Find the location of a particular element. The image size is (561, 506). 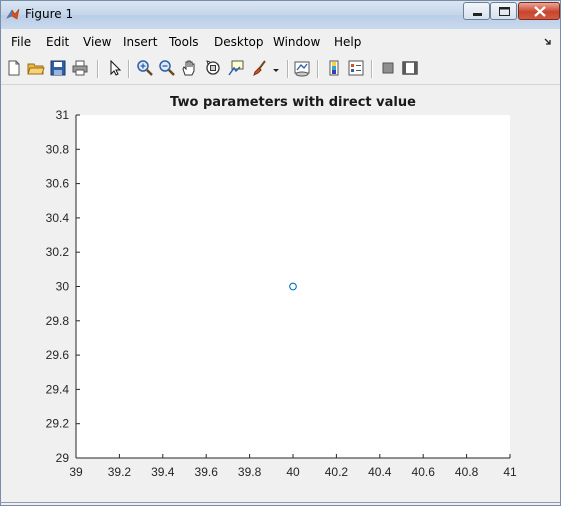

x-tick-label: 39.6 is located at coordinates (207, 472).